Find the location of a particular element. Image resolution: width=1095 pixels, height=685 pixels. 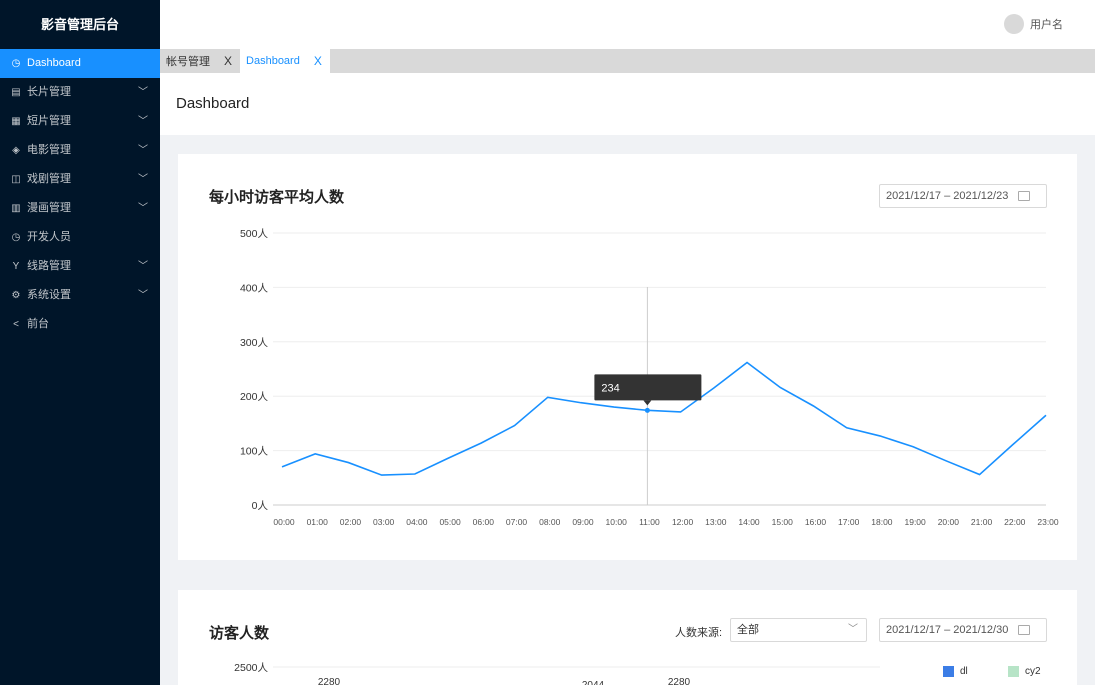

x-tick-label: 13:00 is located at coordinates (716, 522).